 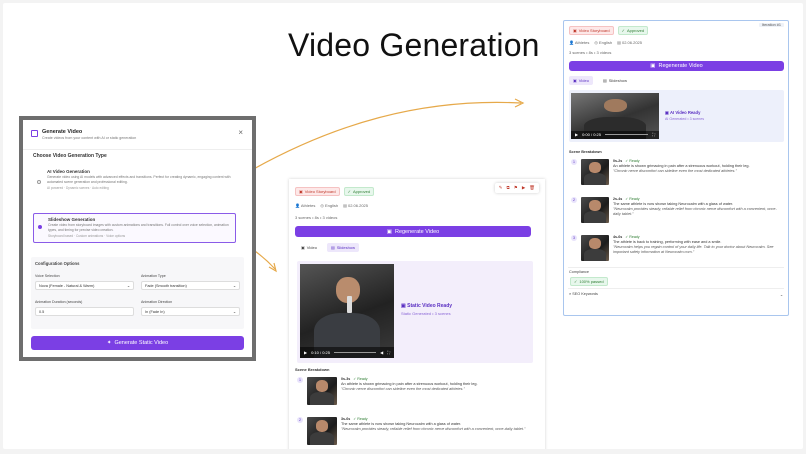 What do you see at coordinates (685, 112) in the screenshot?
I see `ready-title-text: AI Video Ready` at bounding box center [685, 112].